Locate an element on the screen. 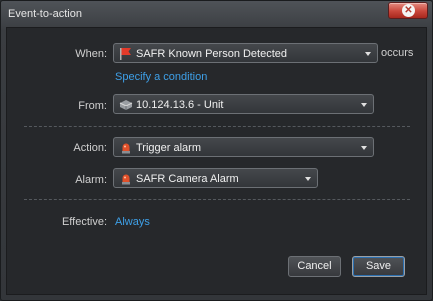  unit-device-icon is located at coordinates (126, 105).